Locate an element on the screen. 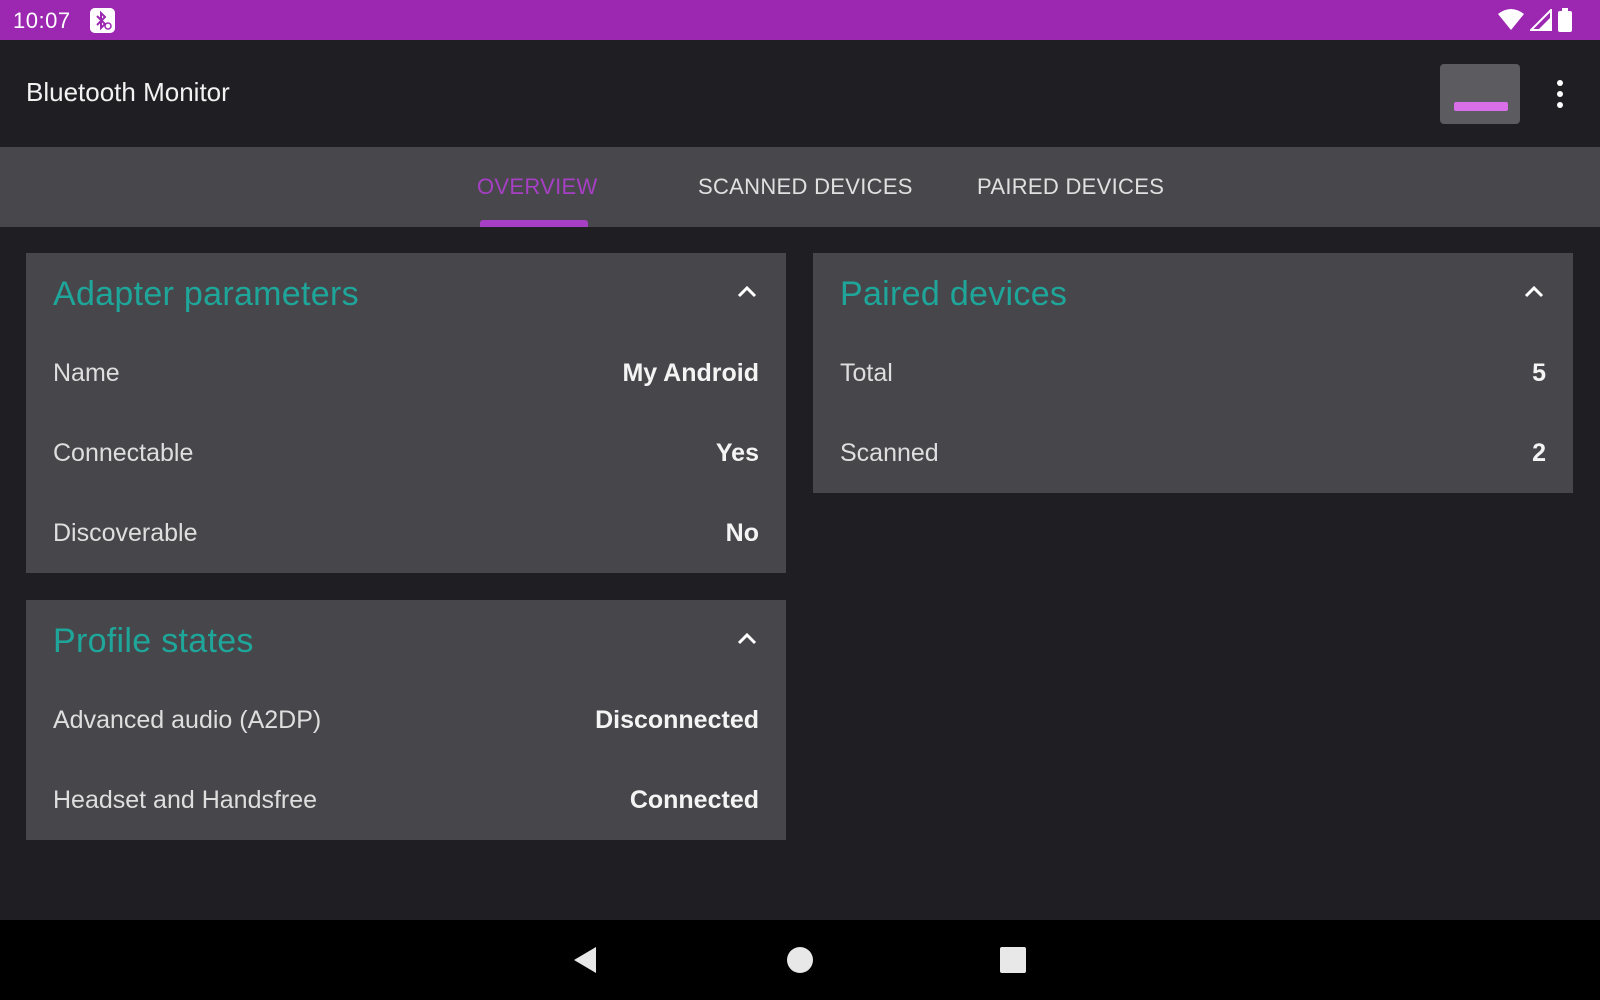  status-icons is located at coordinates (1535, 20).